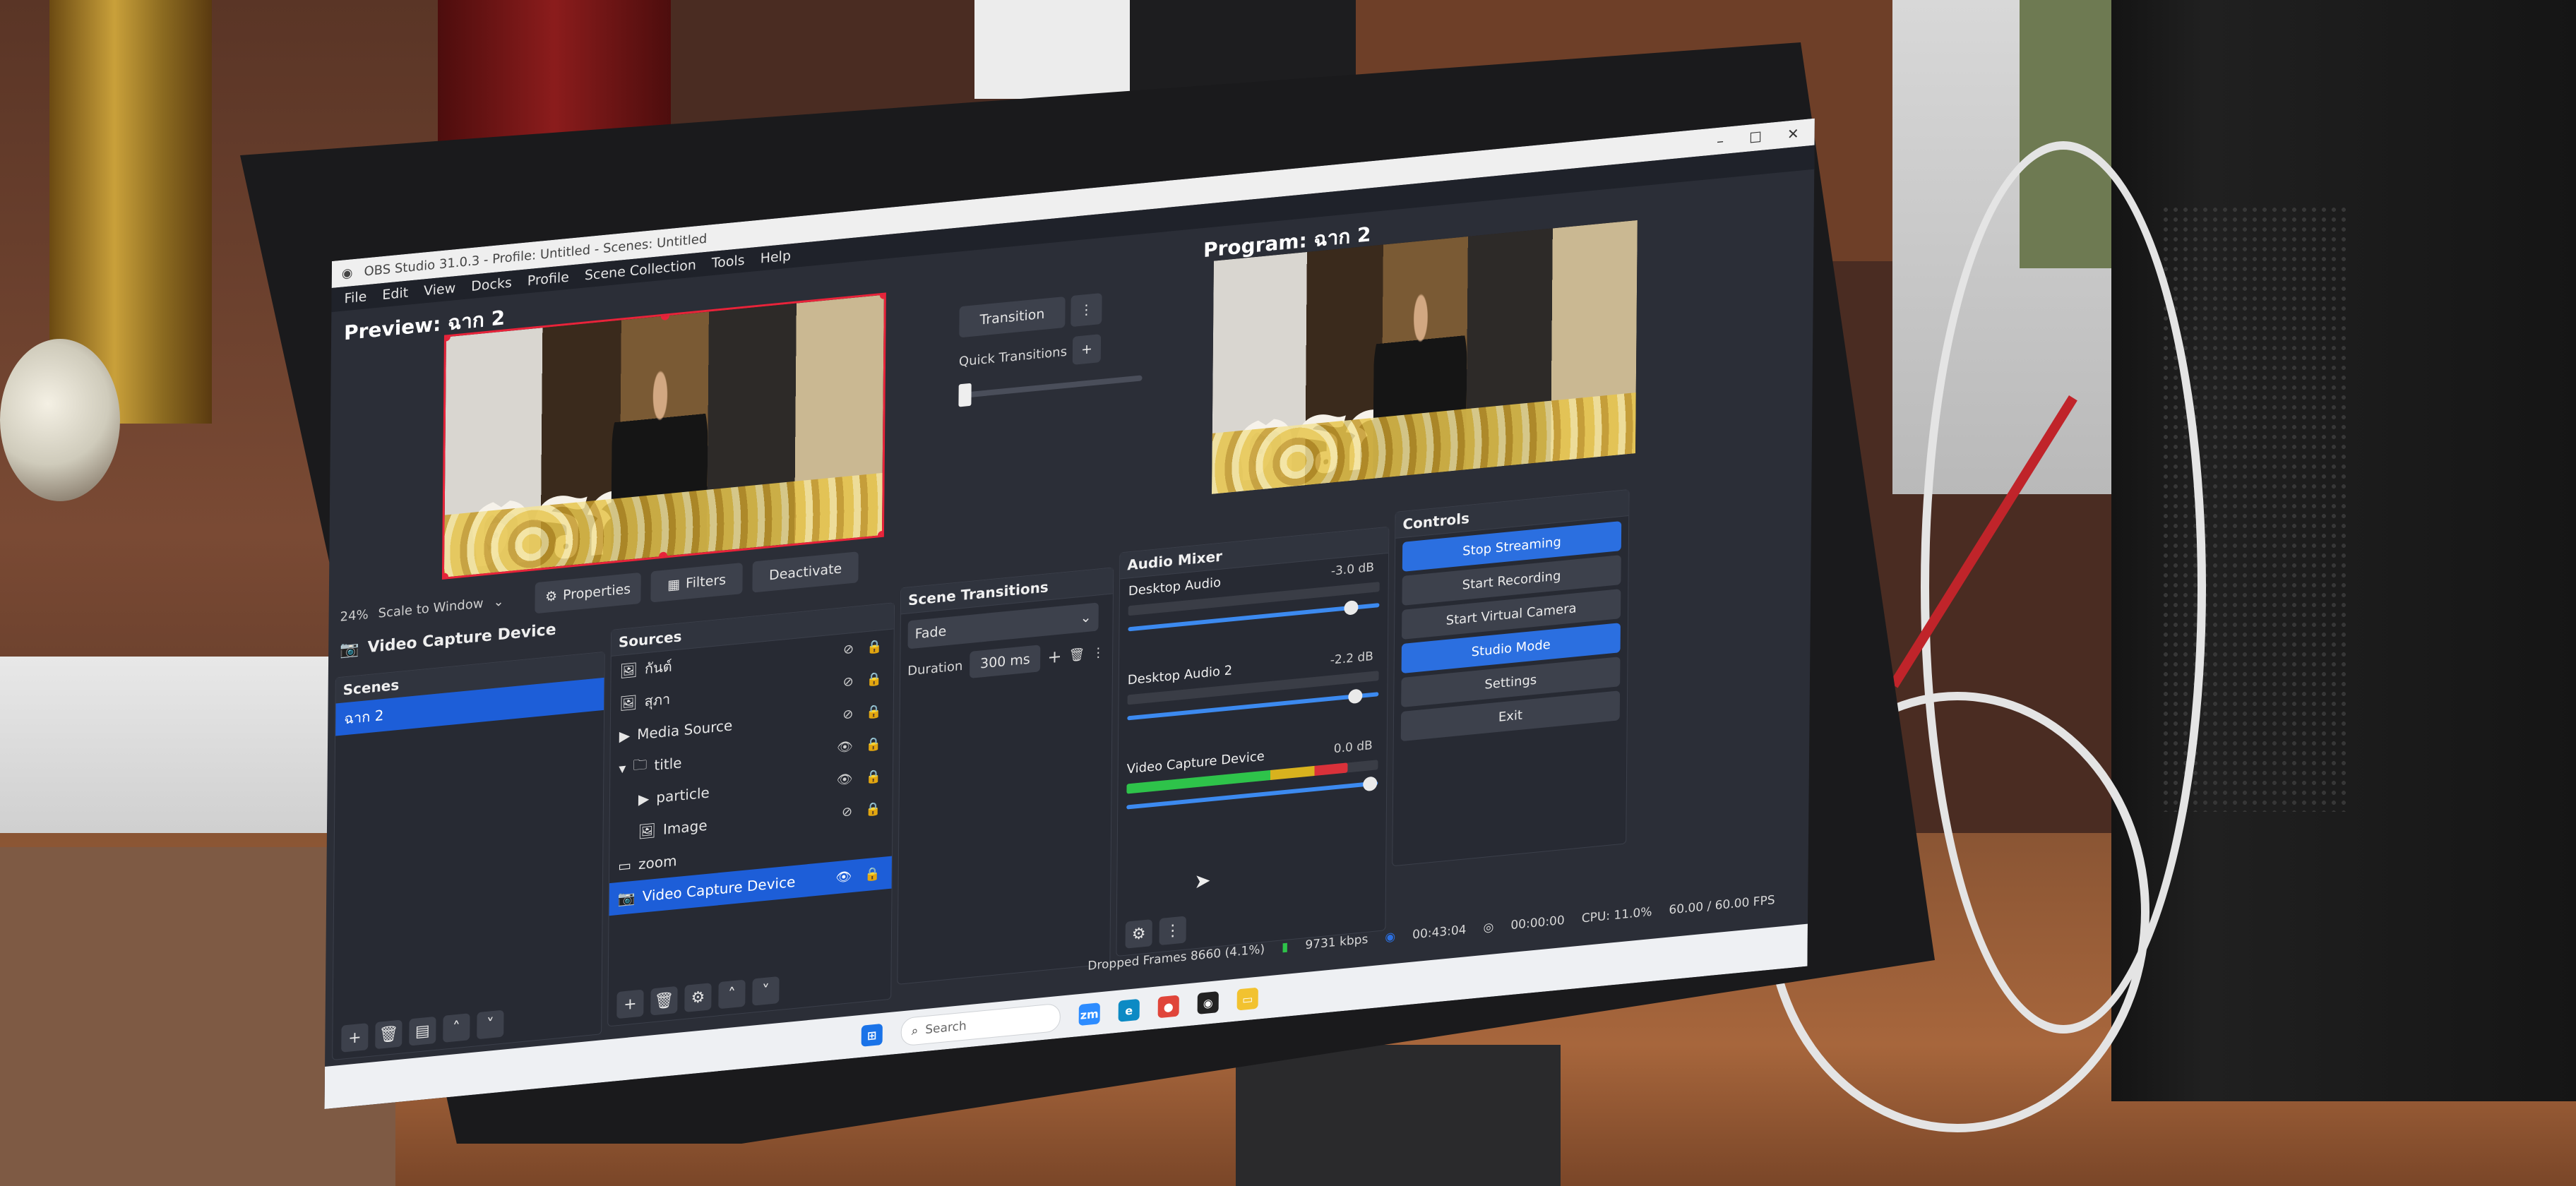 The image size is (2576, 1186). I want to click on scenes-dock: Scenes ฉาก 2 + 🗑 ▤ ˄ ˅, so click(468, 856).